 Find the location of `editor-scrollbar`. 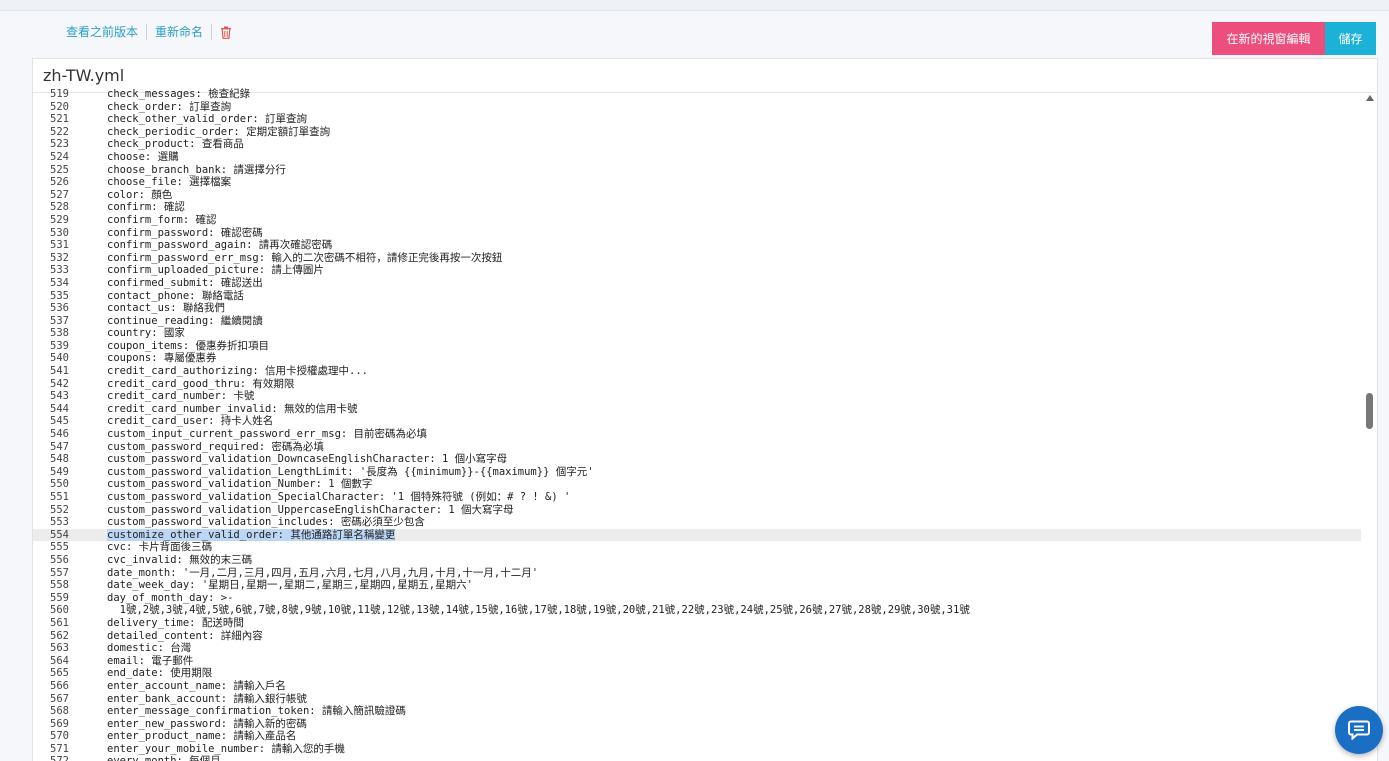

editor-scrollbar is located at coordinates (1370, 428).